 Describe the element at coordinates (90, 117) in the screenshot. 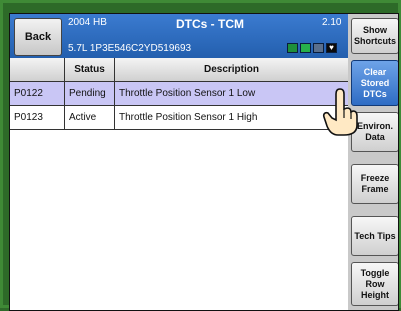

I see `dtc-status: Active` at that location.